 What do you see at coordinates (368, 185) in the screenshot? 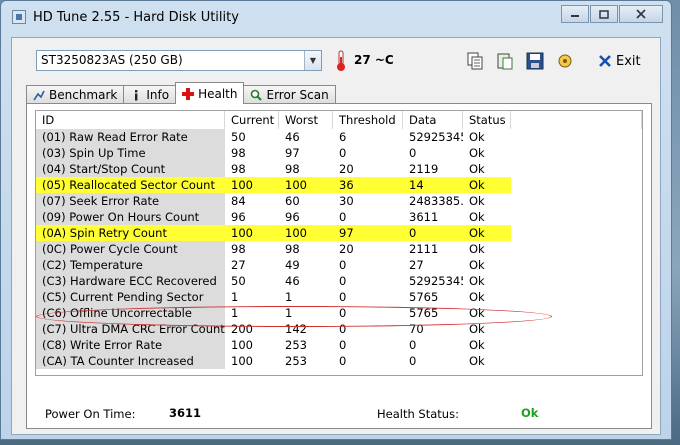
I see `cell-threshold: 36` at bounding box center [368, 185].